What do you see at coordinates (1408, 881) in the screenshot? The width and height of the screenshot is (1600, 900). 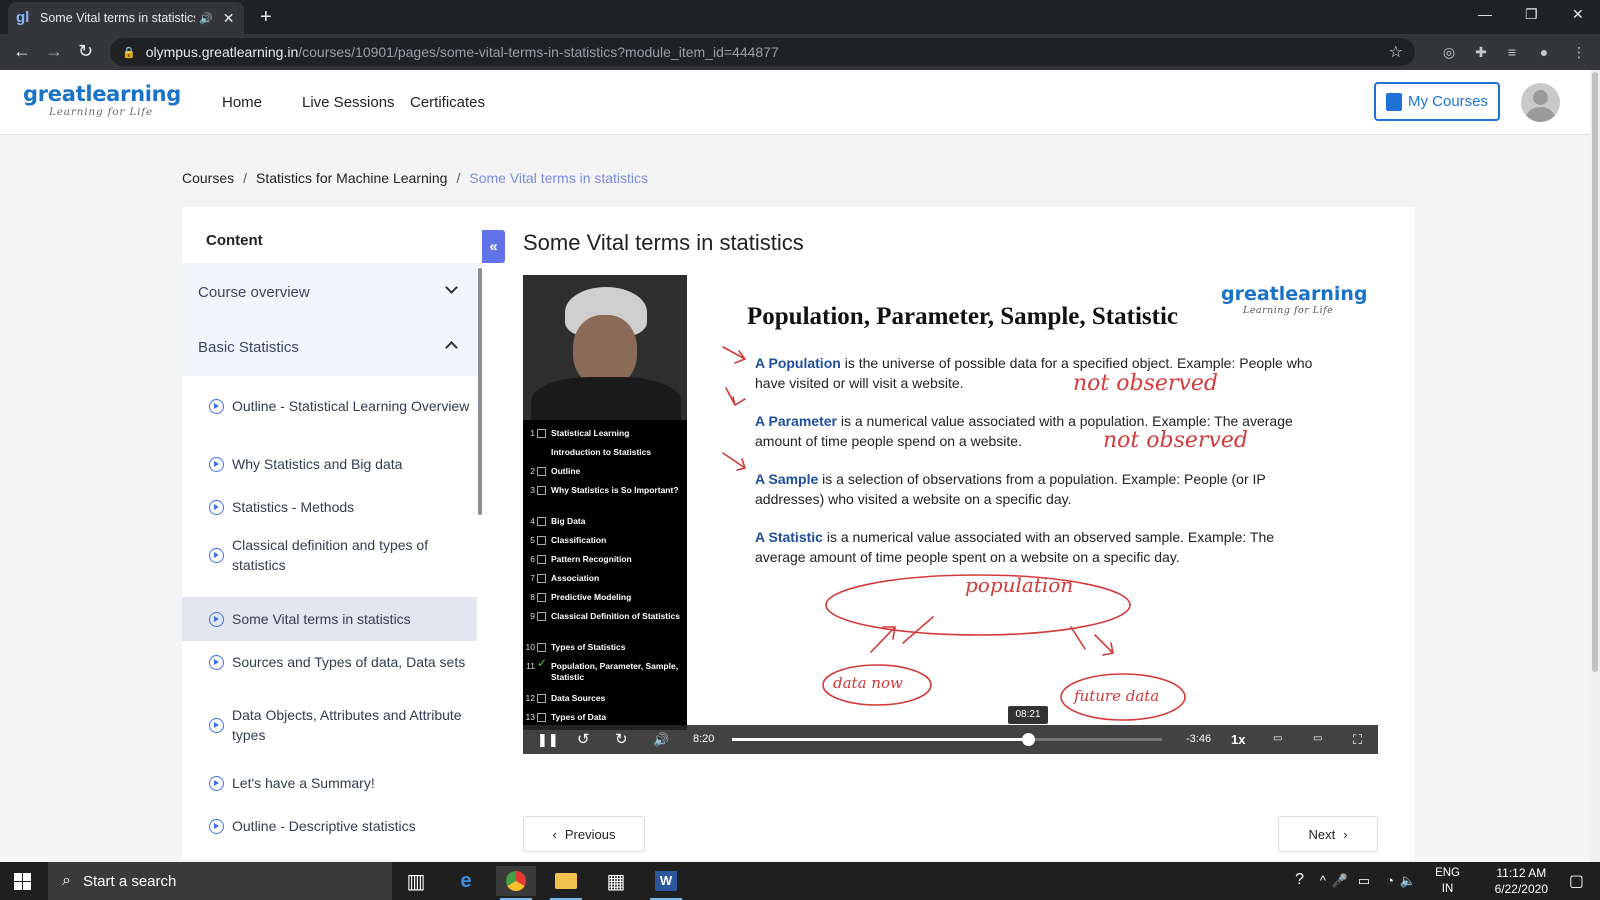 I see `speaker-icon: 🔈` at bounding box center [1408, 881].